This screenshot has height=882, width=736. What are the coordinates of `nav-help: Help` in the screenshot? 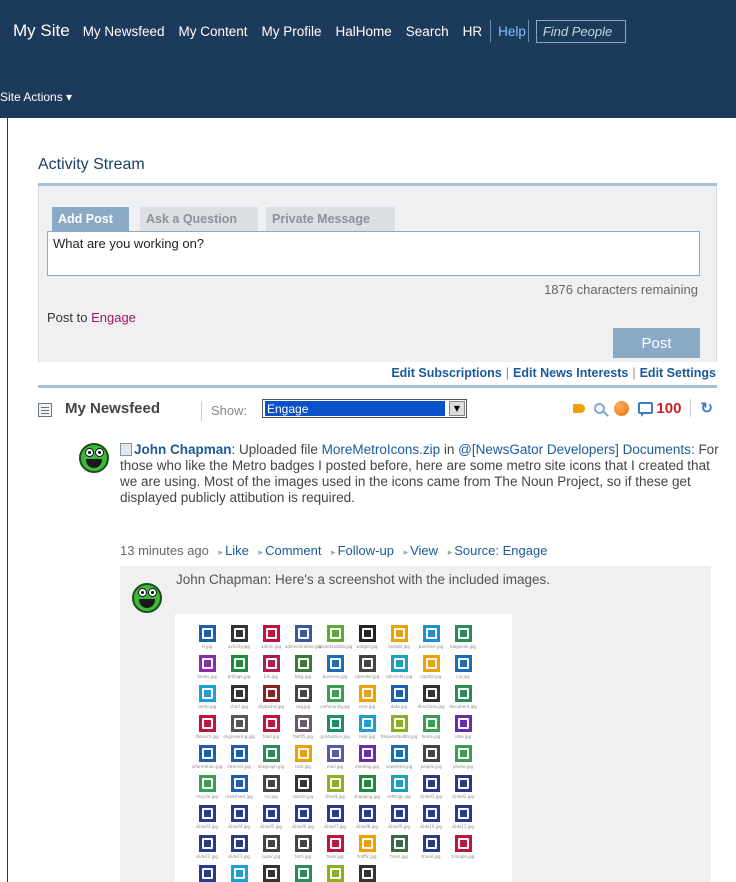 It's located at (512, 31).